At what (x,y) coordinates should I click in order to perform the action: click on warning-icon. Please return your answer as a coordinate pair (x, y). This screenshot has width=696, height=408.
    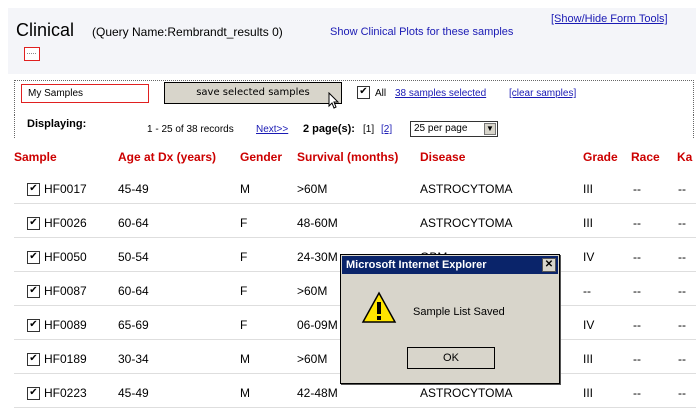
    Looking at the image, I should click on (379, 307).